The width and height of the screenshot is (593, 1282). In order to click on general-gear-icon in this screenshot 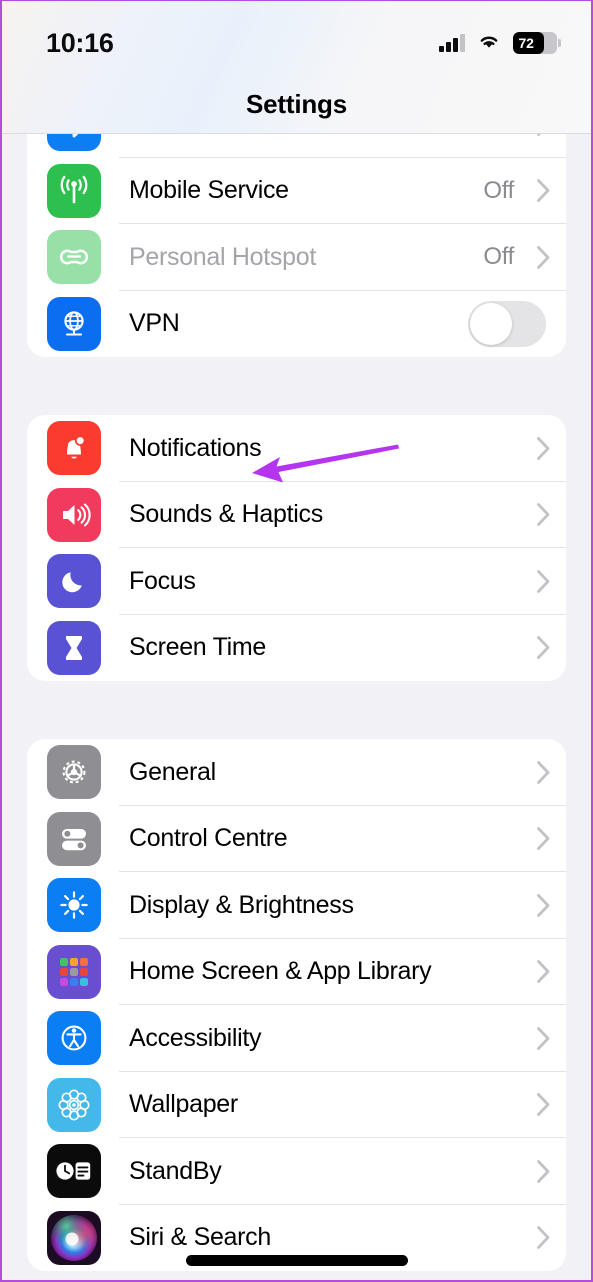, I will do `click(74, 772)`.